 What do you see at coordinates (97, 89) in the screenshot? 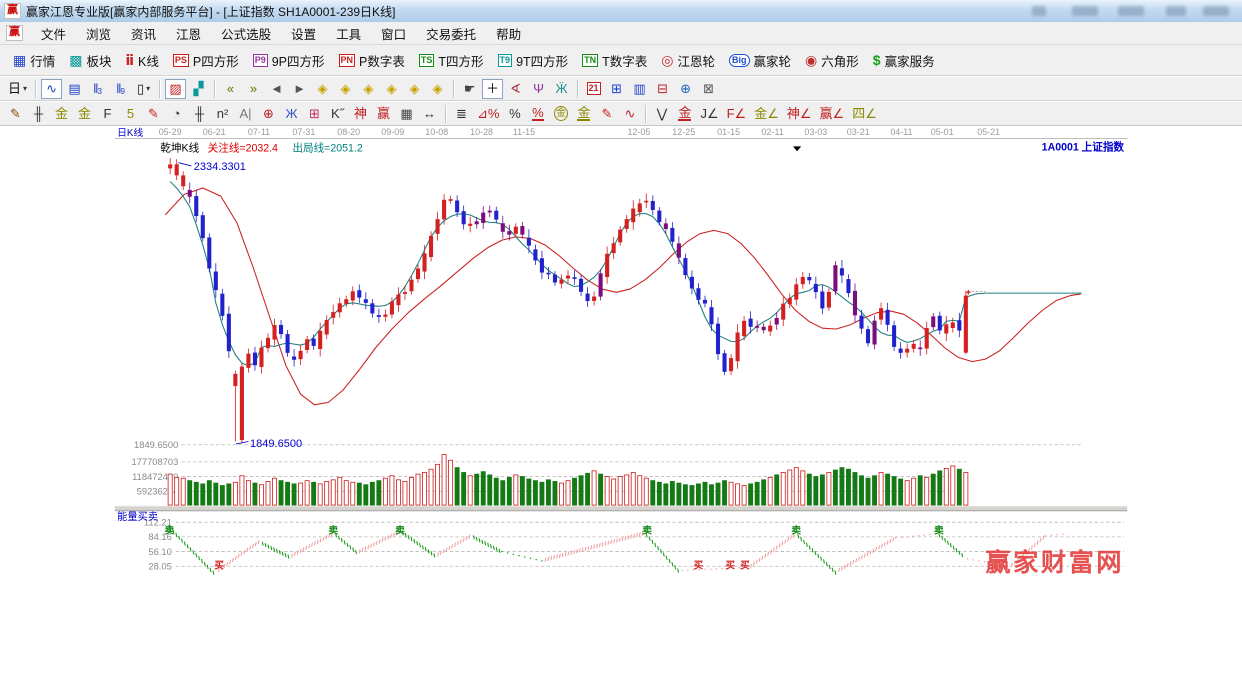
I see `bars-3-button: ‖ 3` at bounding box center [97, 89].